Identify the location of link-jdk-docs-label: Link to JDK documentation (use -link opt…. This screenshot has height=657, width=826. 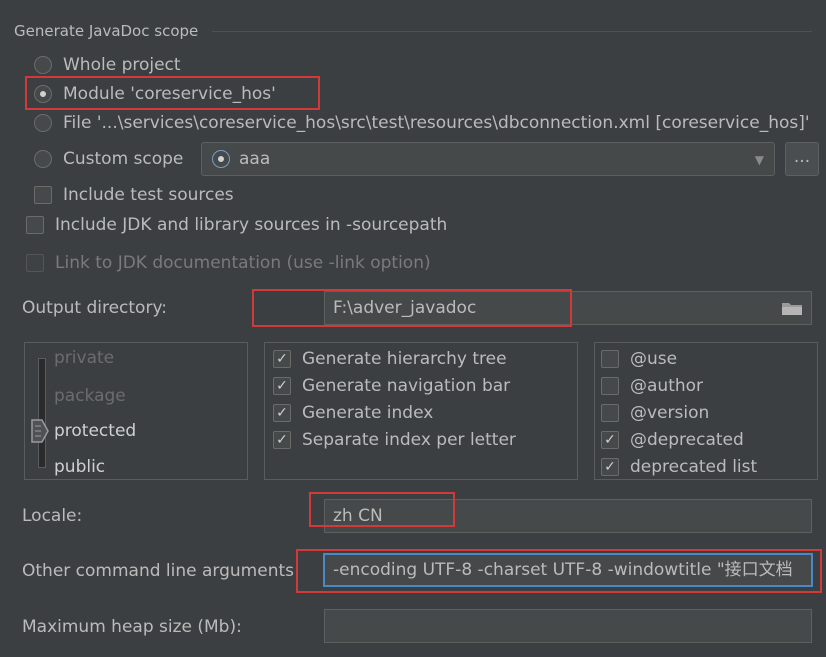
(243, 263).